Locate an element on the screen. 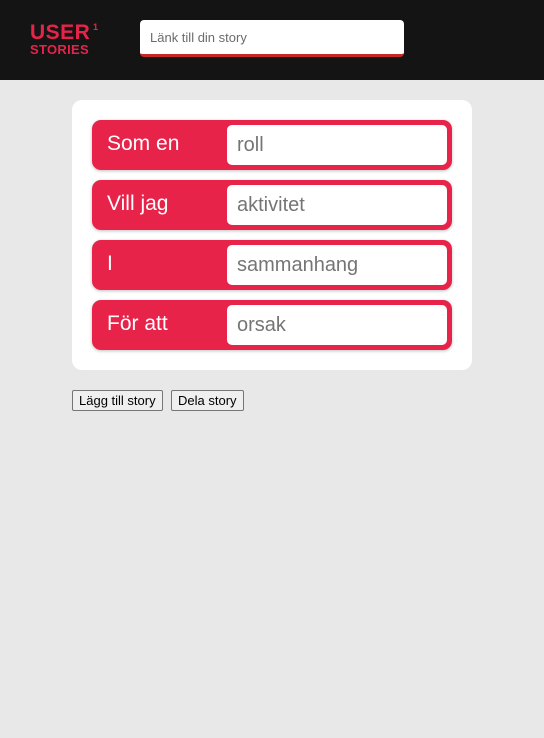  story-link-field-wrapper is located at coordinates (272, 38).